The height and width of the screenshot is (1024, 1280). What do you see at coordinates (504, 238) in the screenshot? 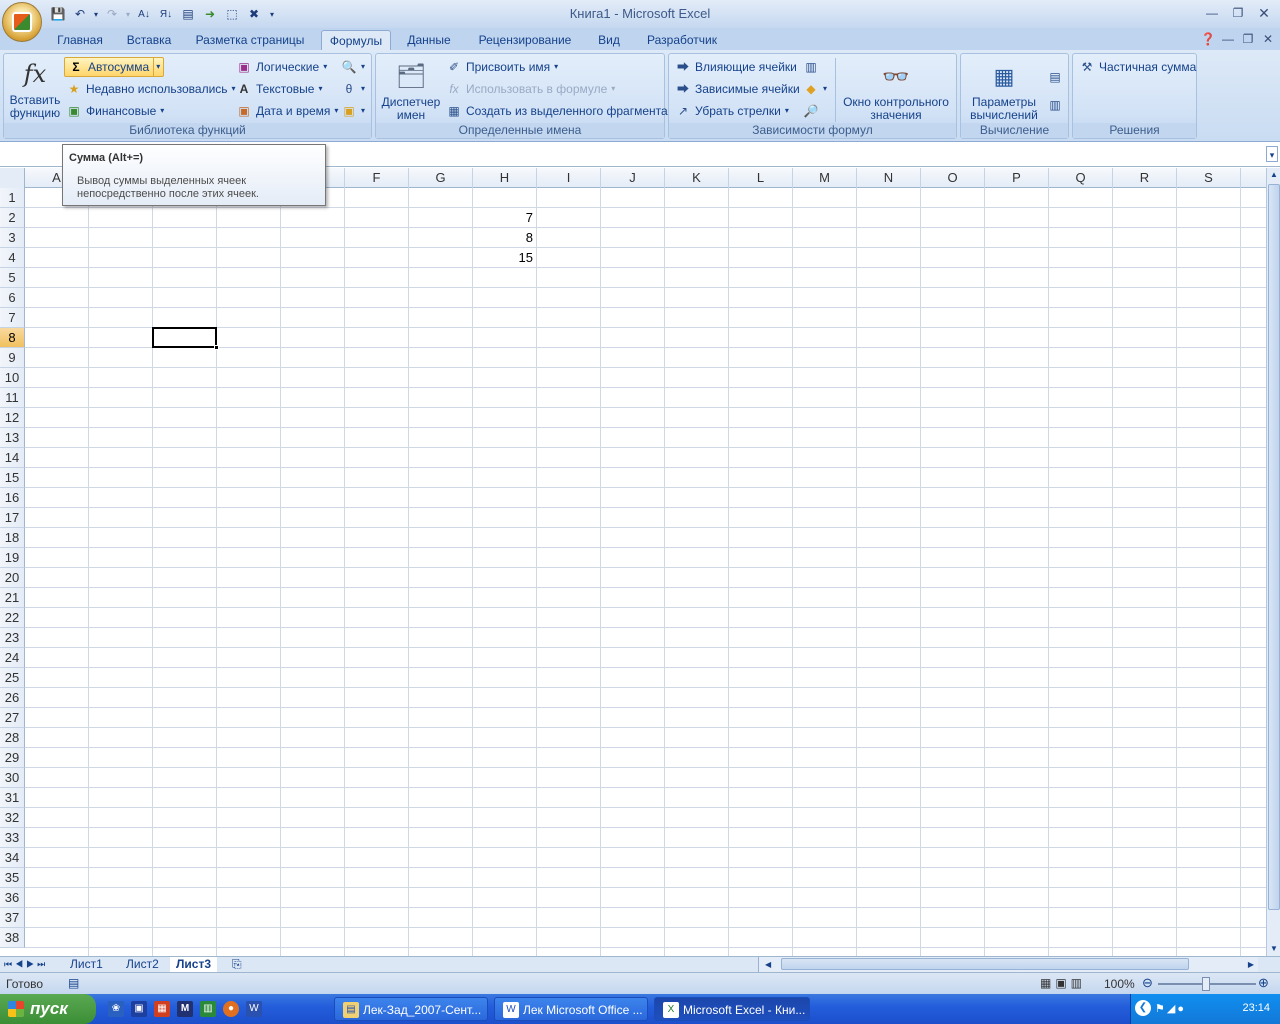
I see `cell-h3: 8` at bounding box center [504, 238].